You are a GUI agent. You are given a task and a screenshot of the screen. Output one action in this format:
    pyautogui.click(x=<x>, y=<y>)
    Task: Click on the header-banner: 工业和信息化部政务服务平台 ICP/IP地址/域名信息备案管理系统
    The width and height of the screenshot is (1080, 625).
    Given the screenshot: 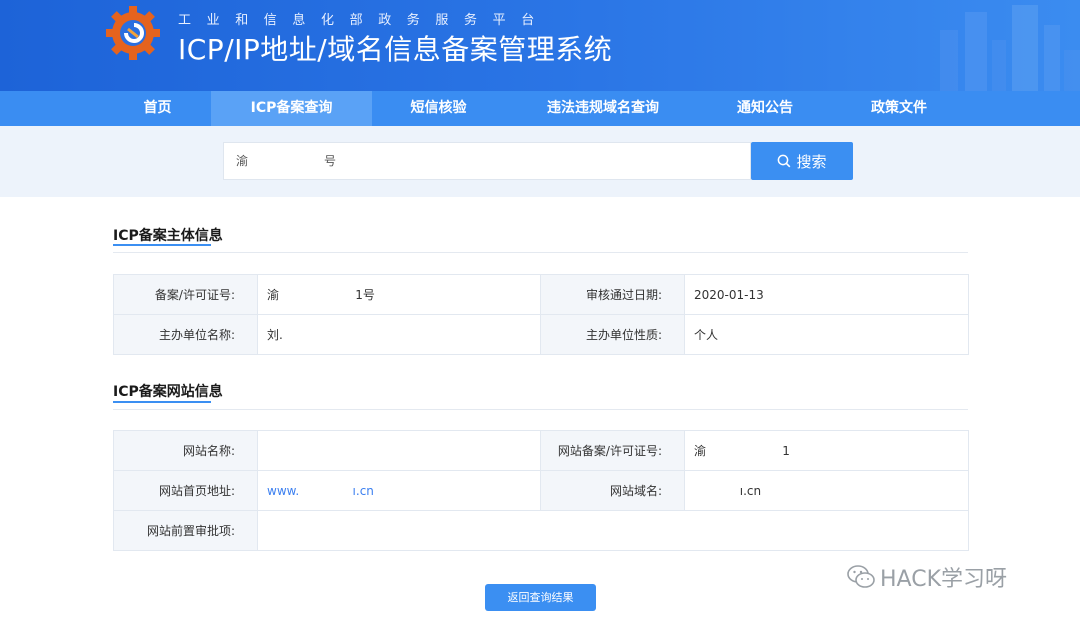 What is the action you would take?
    pyautogui.click(x=540, y=45)
    